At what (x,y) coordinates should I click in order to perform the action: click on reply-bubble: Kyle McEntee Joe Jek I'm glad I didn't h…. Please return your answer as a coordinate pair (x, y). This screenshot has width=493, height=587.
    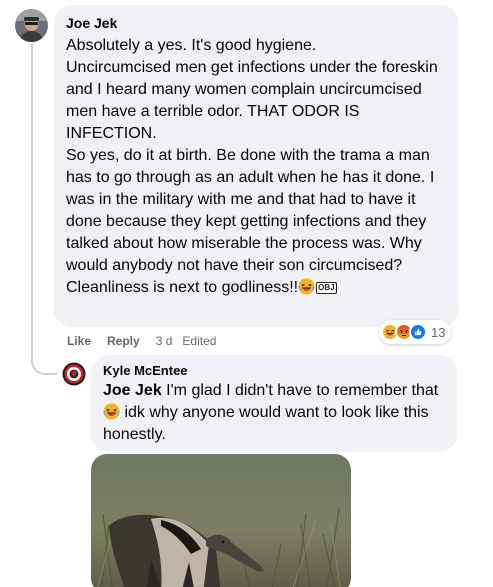
    Looking at the image, I should click on (274, 403).